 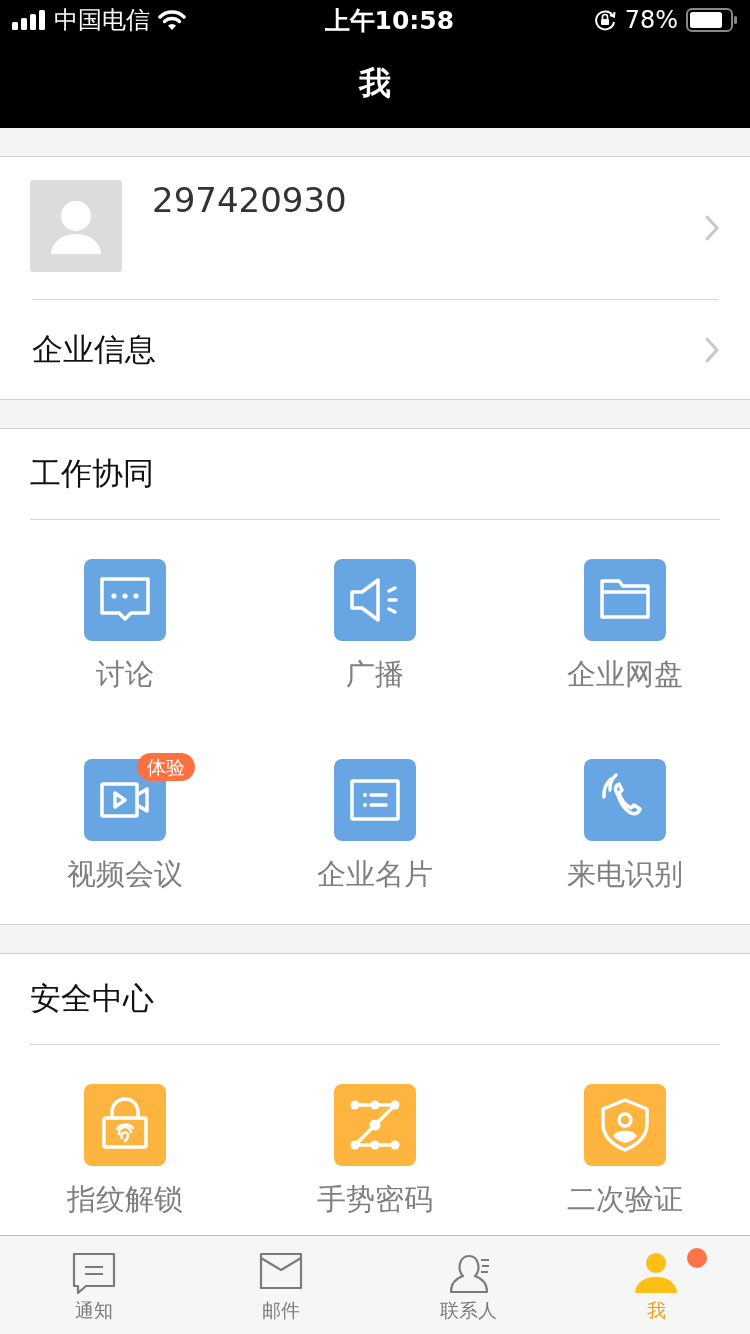 What do you see at coordinates (125, 625) in the screenshot?
I see `feature-button: 讨论` at bounding box center [125, 625].